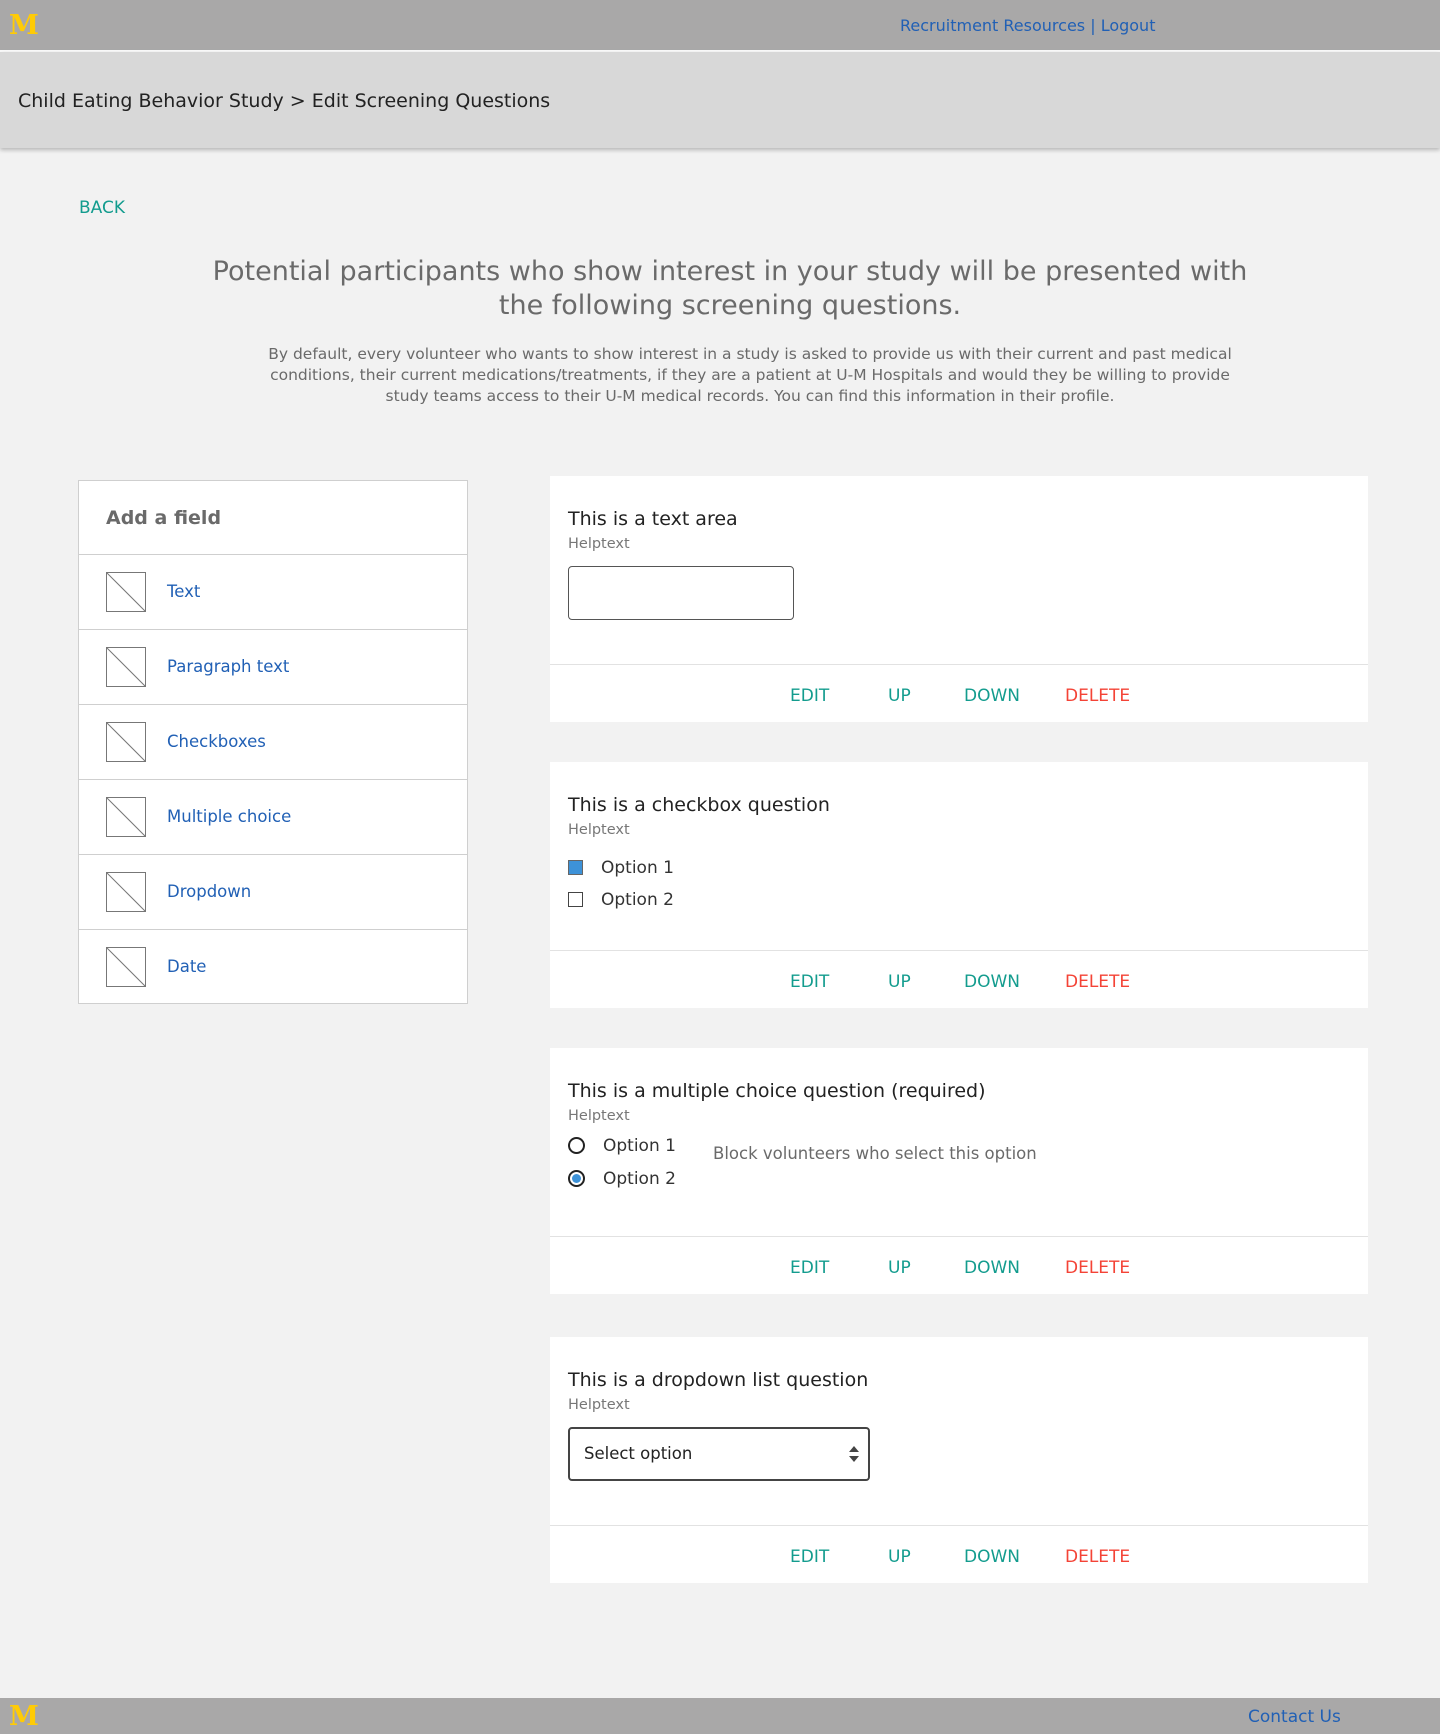  I want to click on add-field-paragraph-text: Paragraph text, so click(273, 667).